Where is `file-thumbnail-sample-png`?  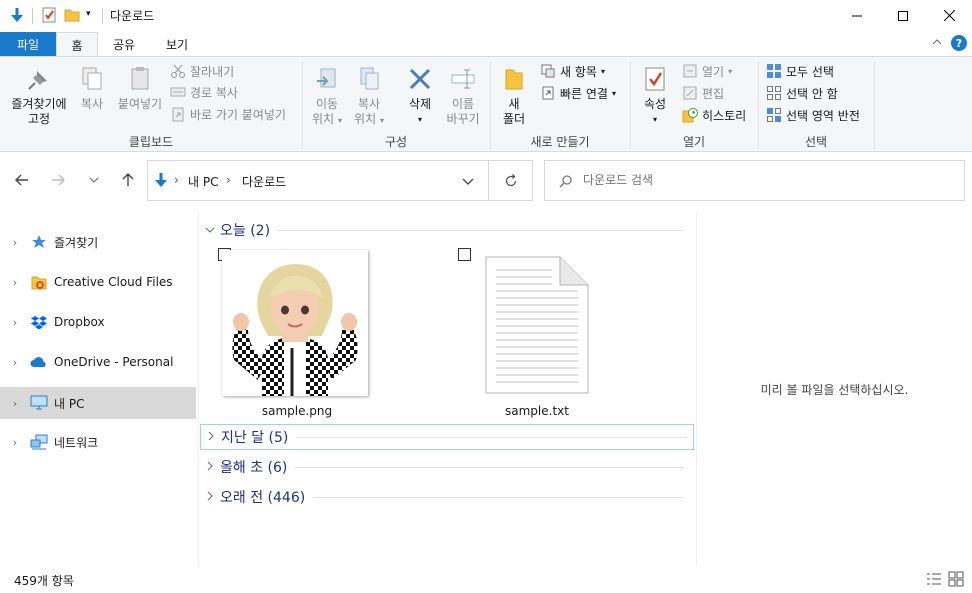 file-thumbnail-sample-png is located at coordinates (295, 323).